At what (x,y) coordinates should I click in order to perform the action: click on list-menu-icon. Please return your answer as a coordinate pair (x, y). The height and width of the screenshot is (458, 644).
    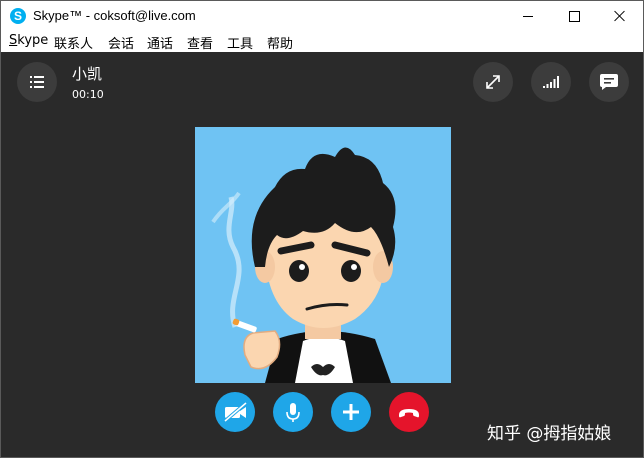
    Looking at the image, I should click on (37, 82).